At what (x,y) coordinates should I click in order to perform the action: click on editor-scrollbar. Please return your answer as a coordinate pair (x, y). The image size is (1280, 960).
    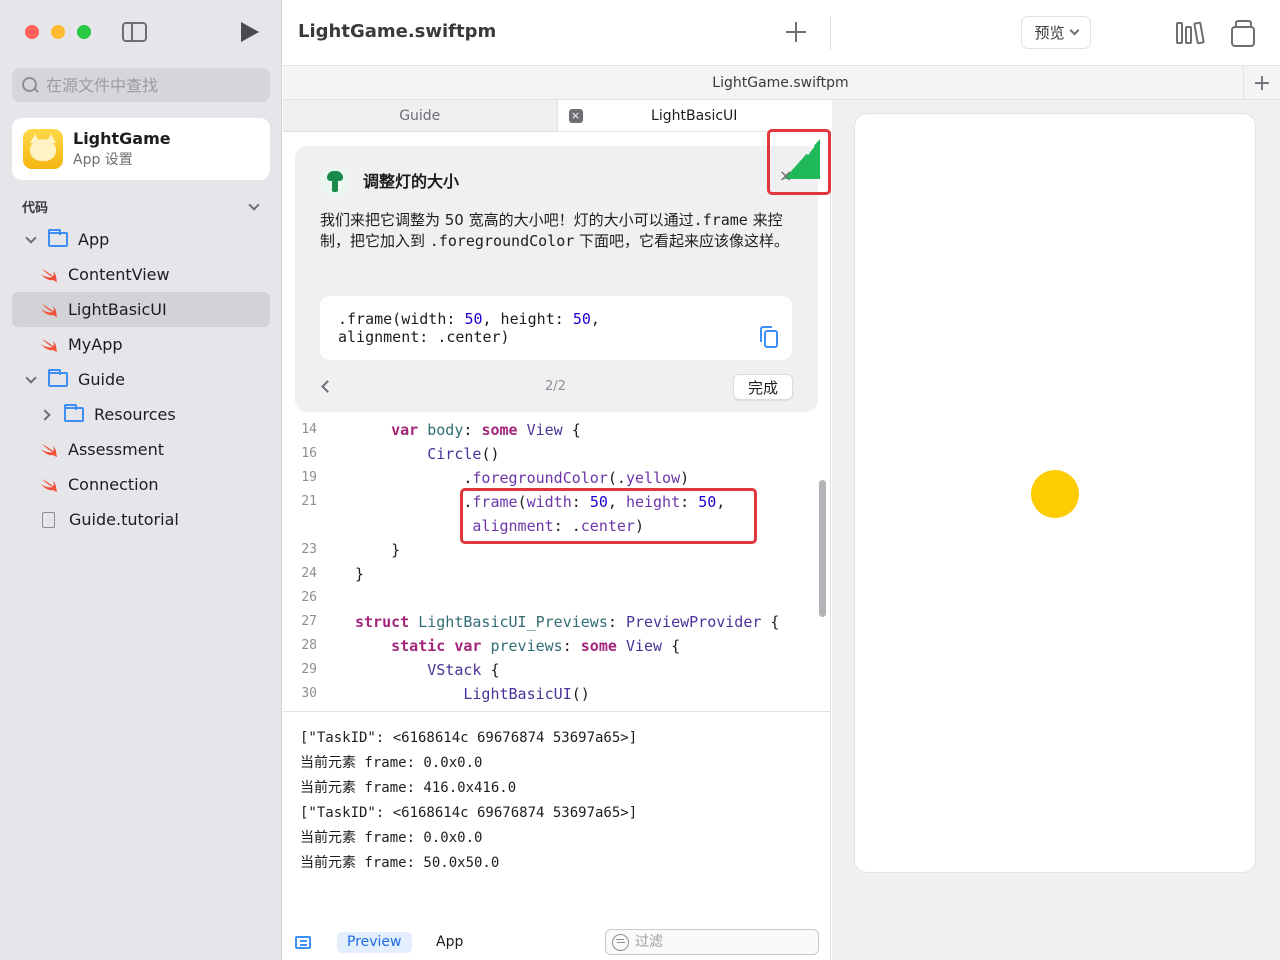
    Looking at the image, I should click on (822, 548).